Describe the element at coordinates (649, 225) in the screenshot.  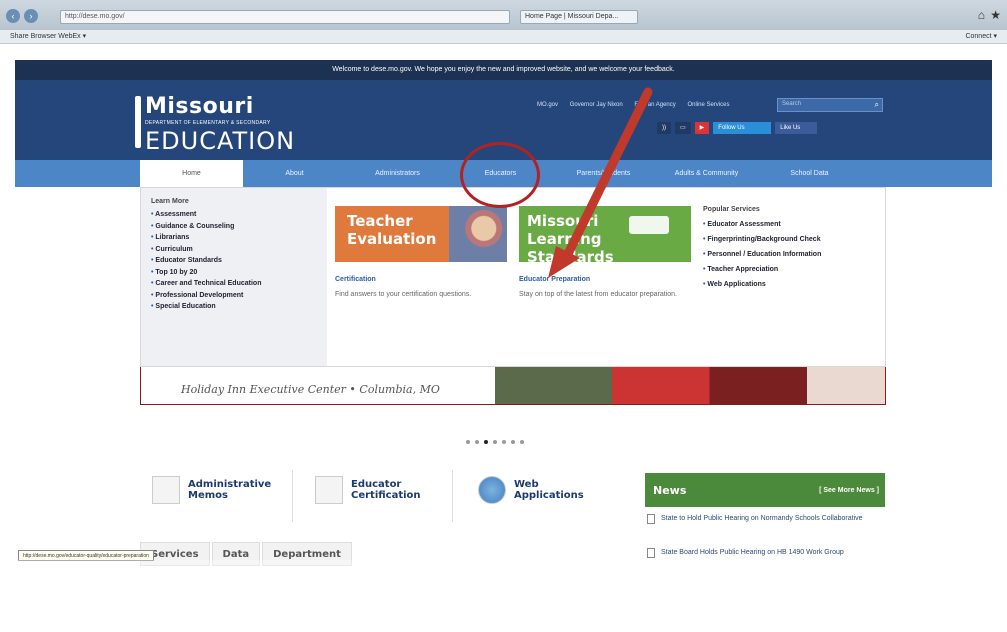
I see `book-icon` at that location.